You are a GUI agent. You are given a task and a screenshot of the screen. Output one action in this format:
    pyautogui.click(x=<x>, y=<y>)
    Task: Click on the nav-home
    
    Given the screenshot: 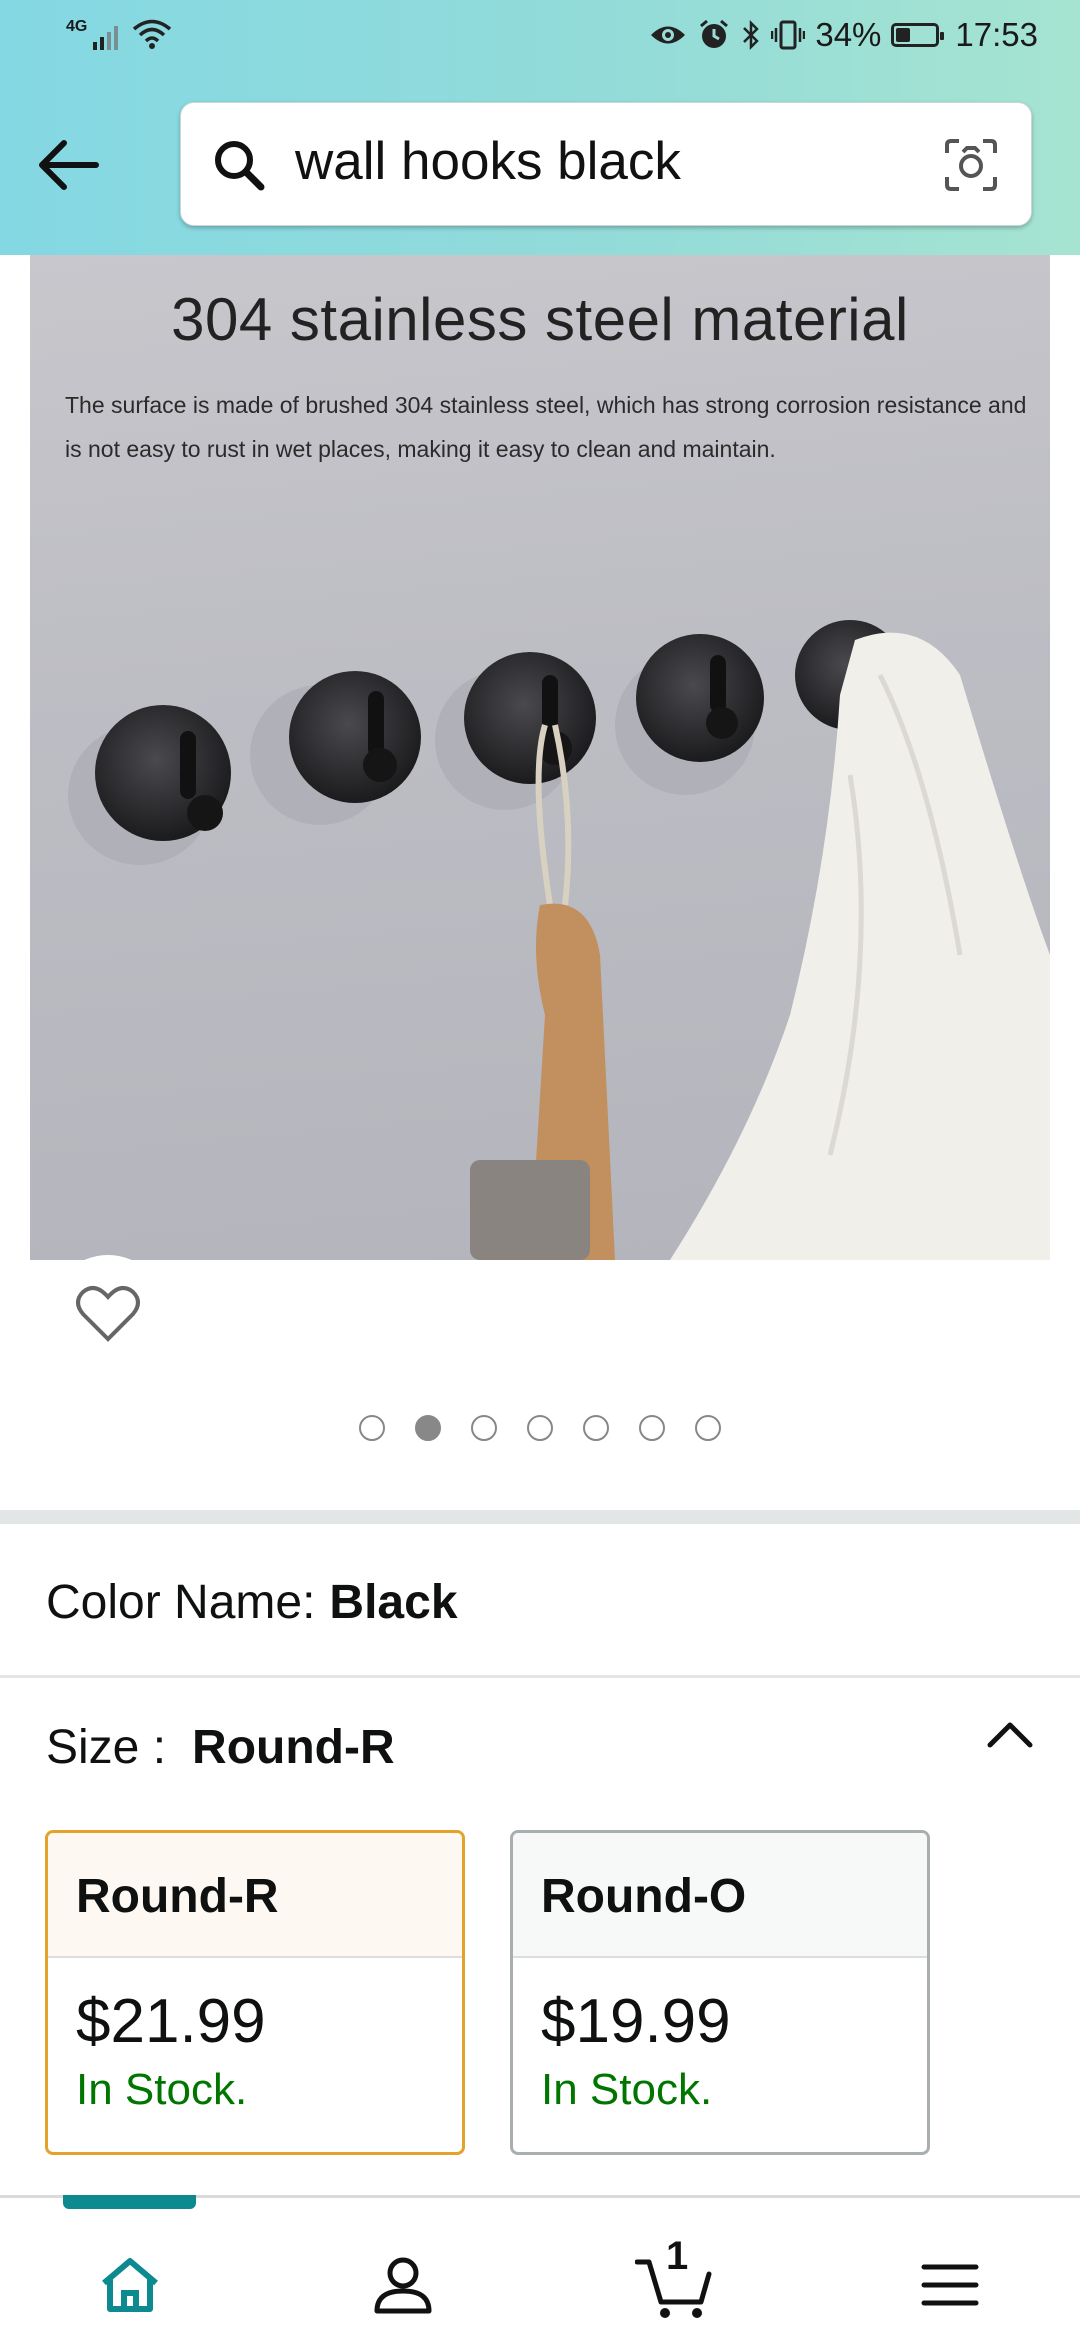 What is the action you would take?
    pyautogui.click(x=130, y=2285)
    